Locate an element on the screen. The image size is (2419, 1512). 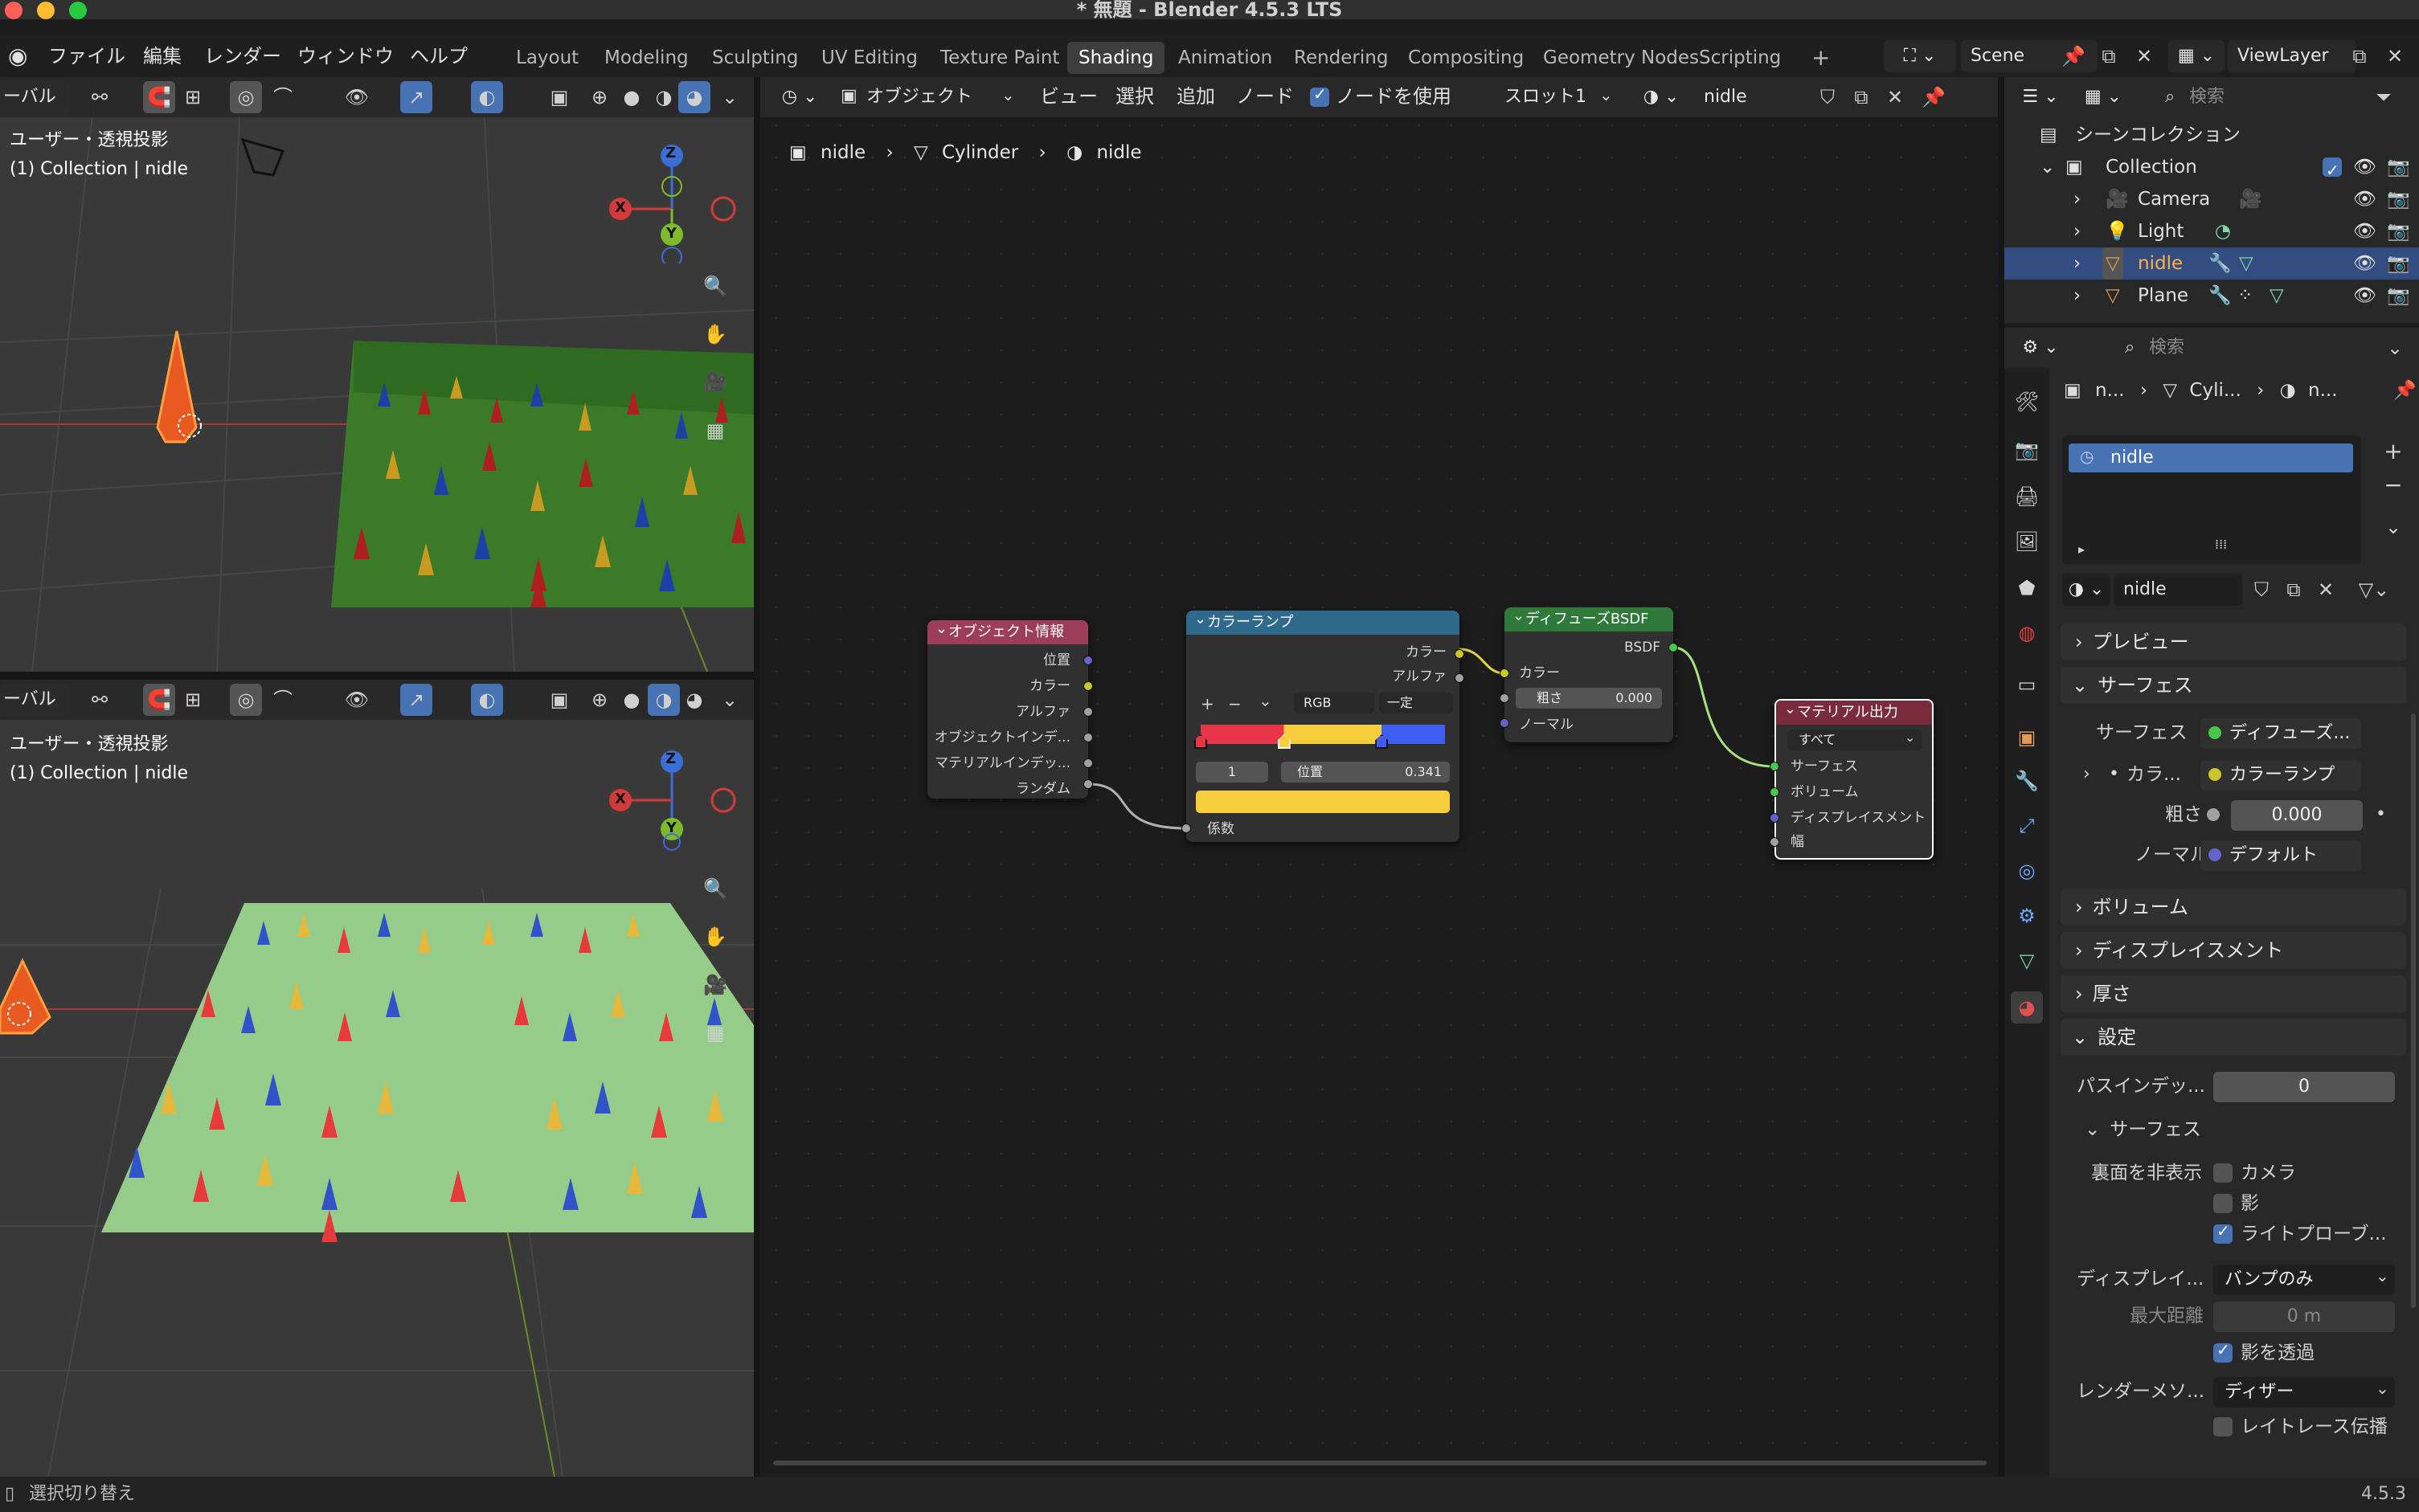
panel-volume: › ボリューム is located at coordinates (2233, 907).